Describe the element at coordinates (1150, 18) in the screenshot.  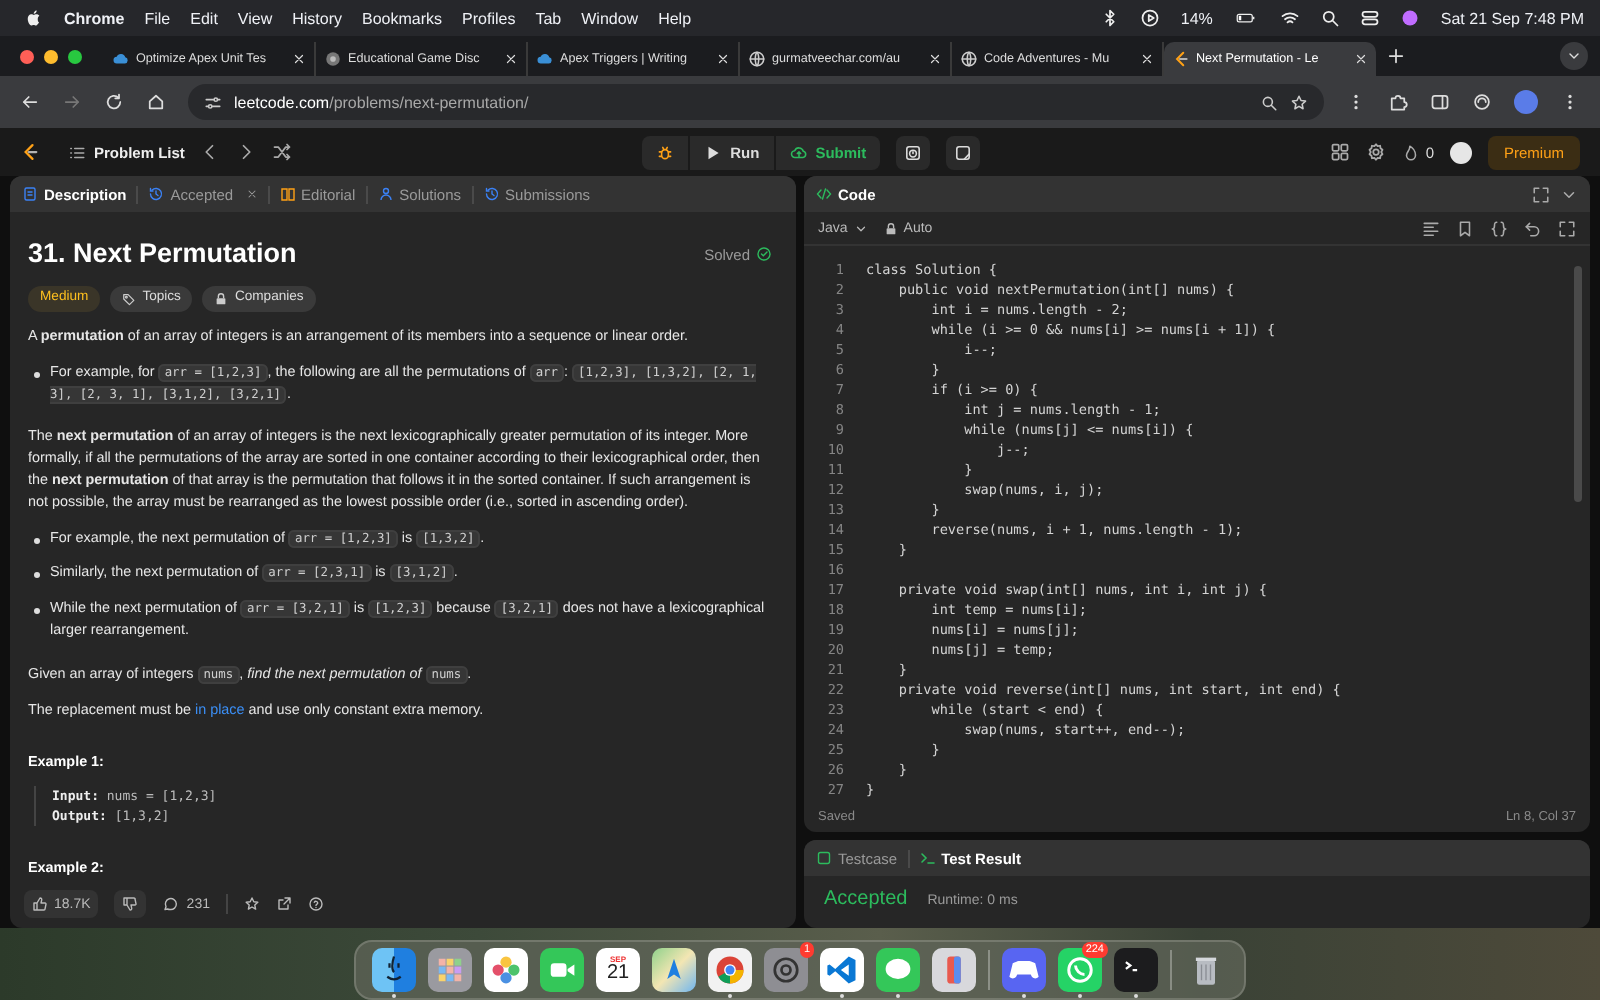
I see `play-circle-icon` at that location.